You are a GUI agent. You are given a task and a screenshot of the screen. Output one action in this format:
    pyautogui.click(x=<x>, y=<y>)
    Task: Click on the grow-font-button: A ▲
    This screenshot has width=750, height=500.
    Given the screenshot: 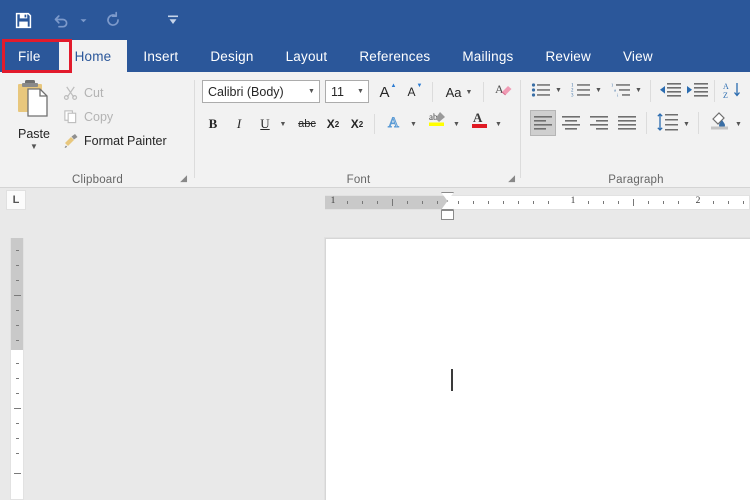 What is the action you would take?
    pyautogui.click(x=388, y=92)
    